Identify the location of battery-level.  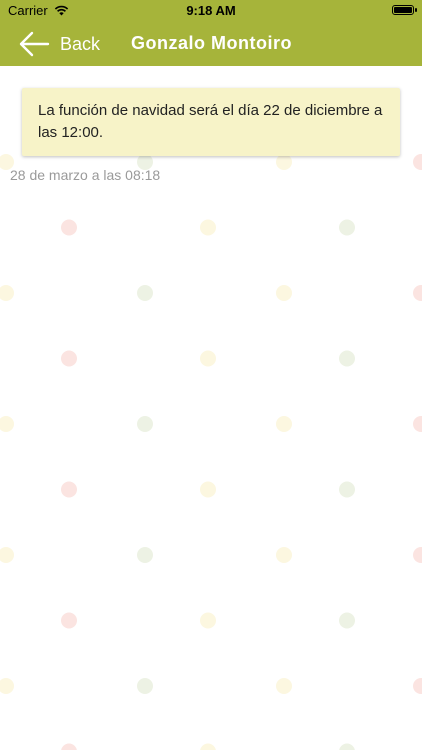
(403, 10).